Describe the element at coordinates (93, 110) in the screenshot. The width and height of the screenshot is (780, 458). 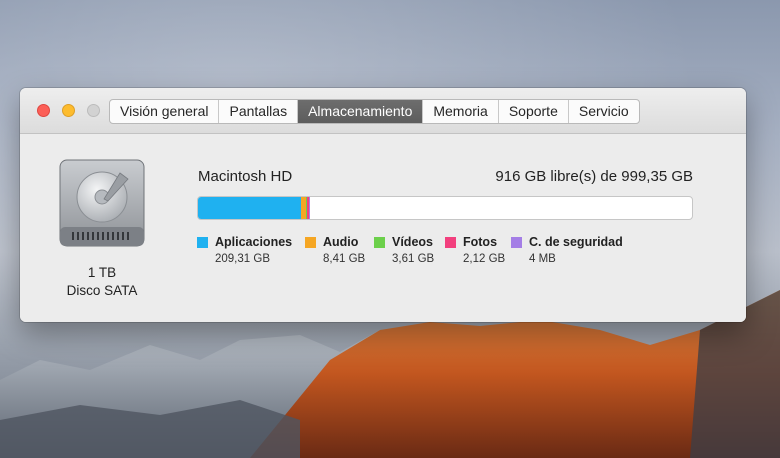
I see `zoom-button` at that location.